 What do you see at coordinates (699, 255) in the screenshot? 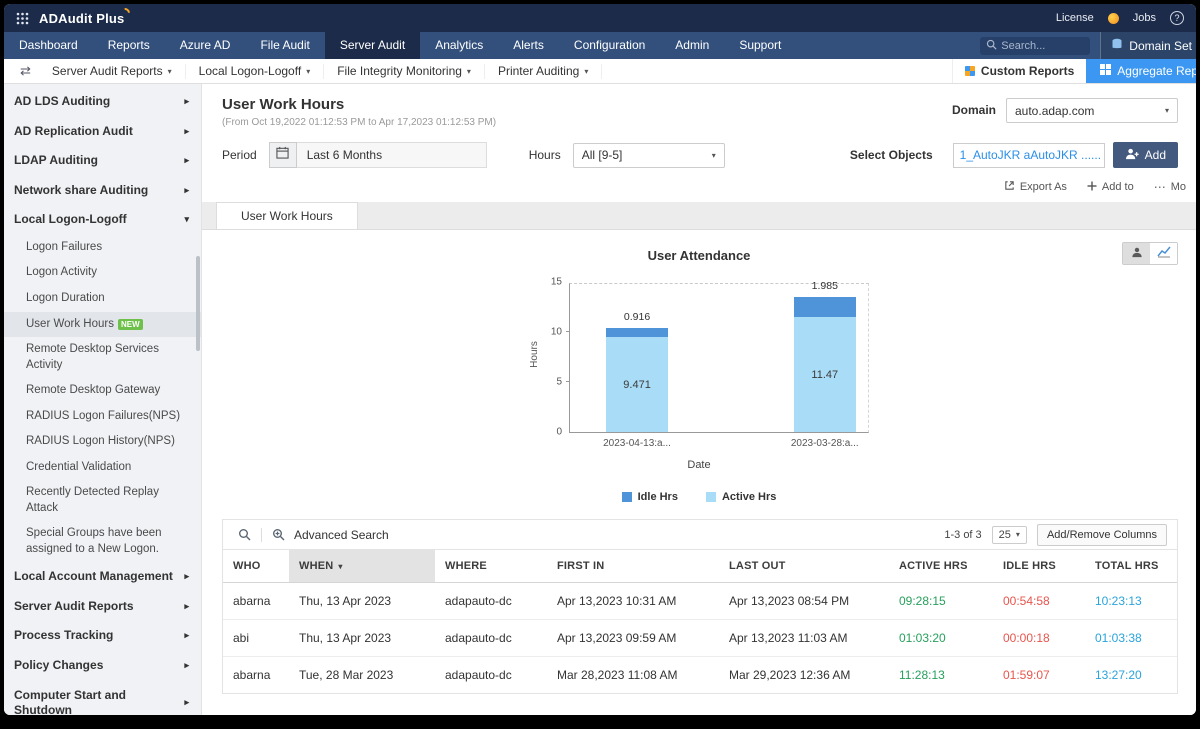
I see `chart-title: User Attendance` at bounding box center [699, 255].